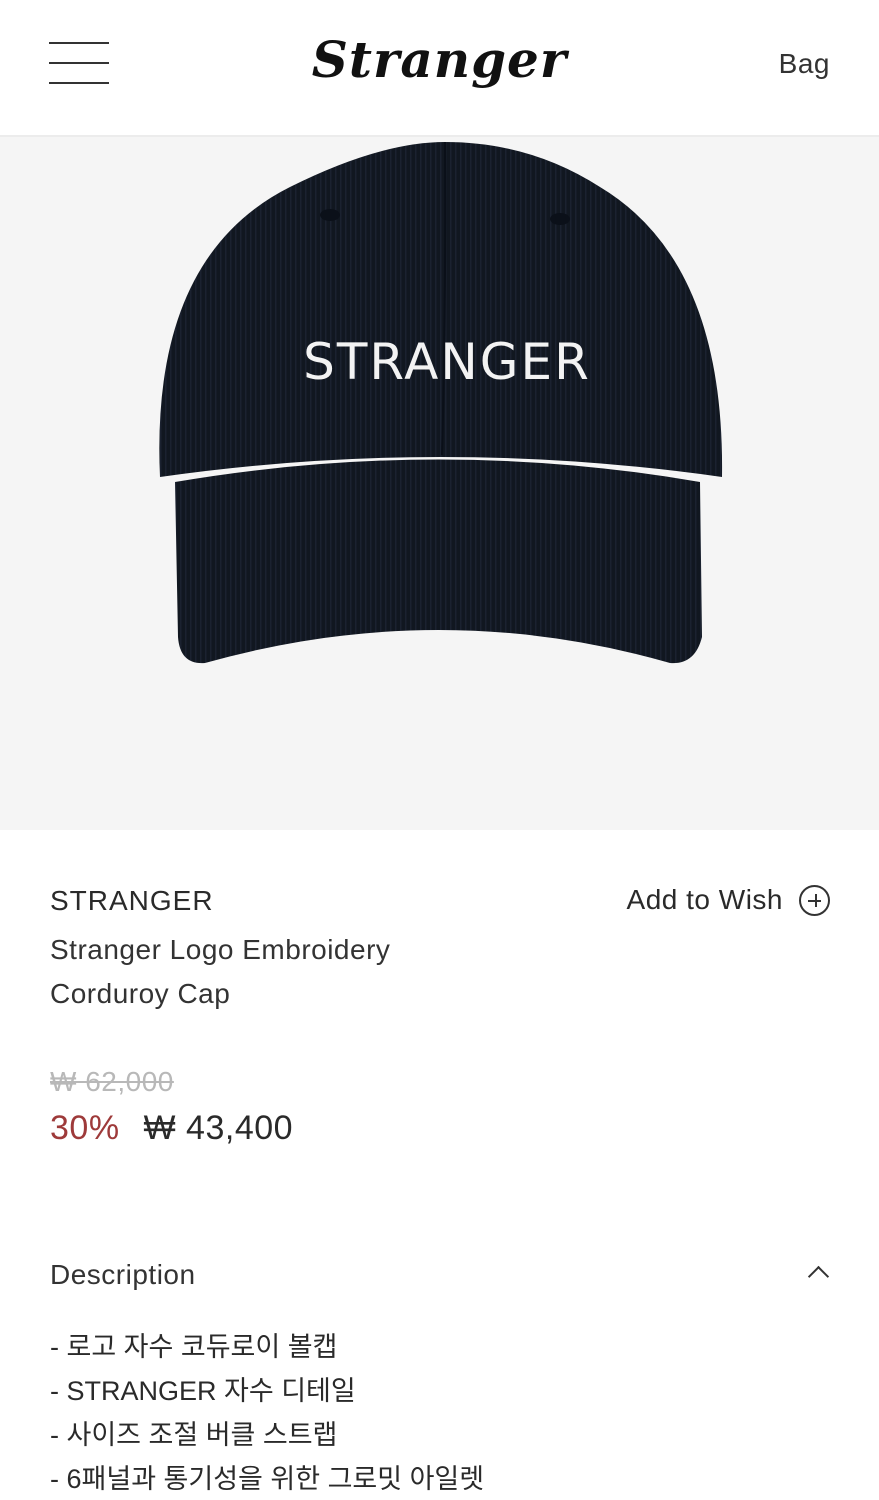  I want to click on chevron-up-icon, so click(818, 1276).